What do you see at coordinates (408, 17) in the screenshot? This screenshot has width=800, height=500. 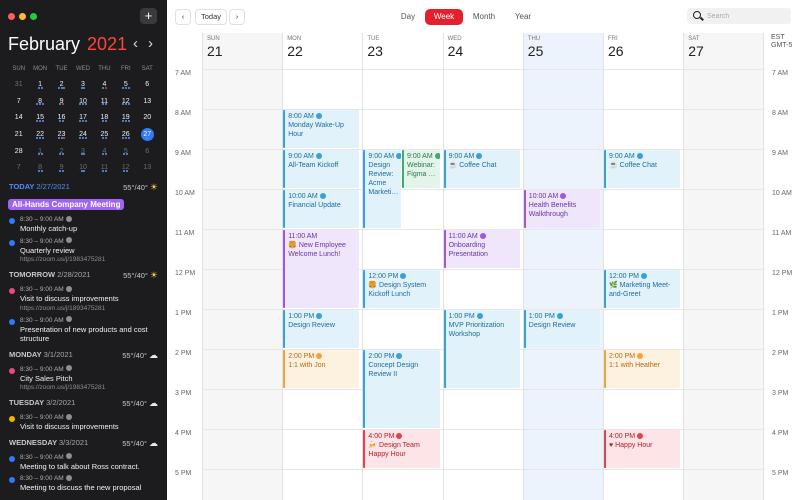 I see `tab-day: Day` at bounding box center [408, 17].